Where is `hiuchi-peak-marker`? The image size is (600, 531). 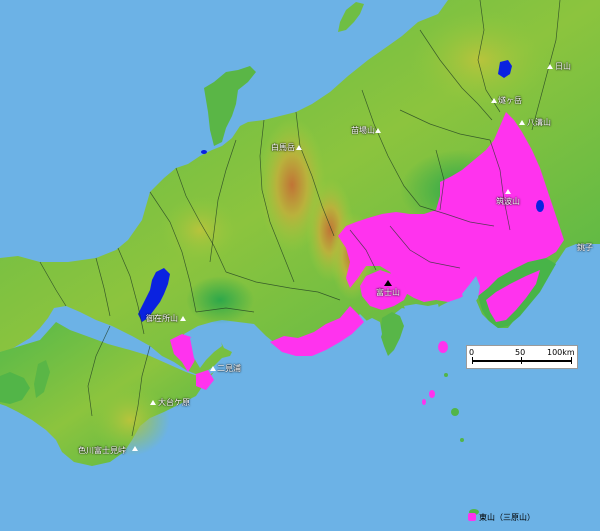 hiuchi-peak-marker is located at coordinates (494, 100).